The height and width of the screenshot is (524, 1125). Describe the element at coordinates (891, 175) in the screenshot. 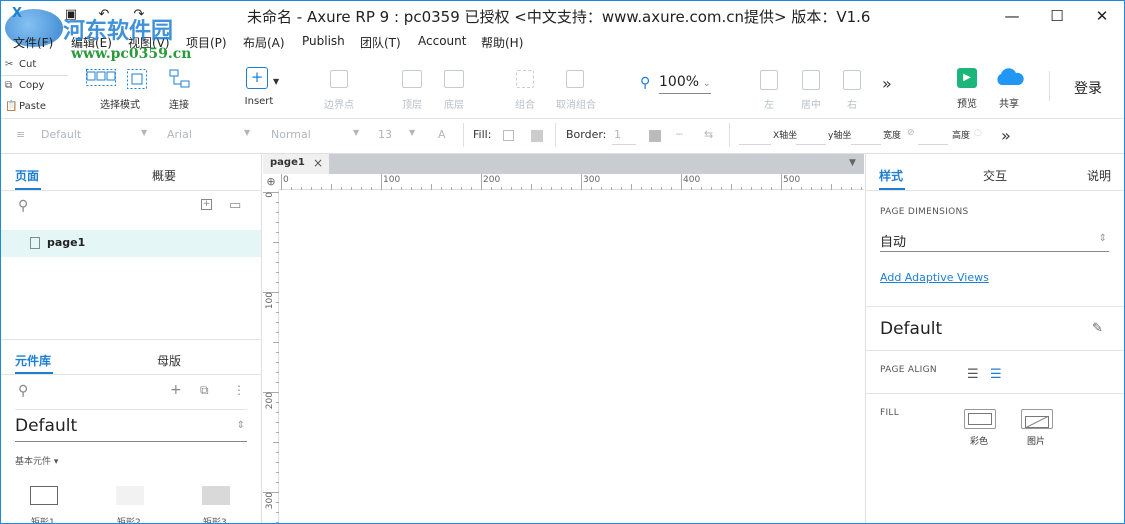

I see `tab-style: 样式` at that location.